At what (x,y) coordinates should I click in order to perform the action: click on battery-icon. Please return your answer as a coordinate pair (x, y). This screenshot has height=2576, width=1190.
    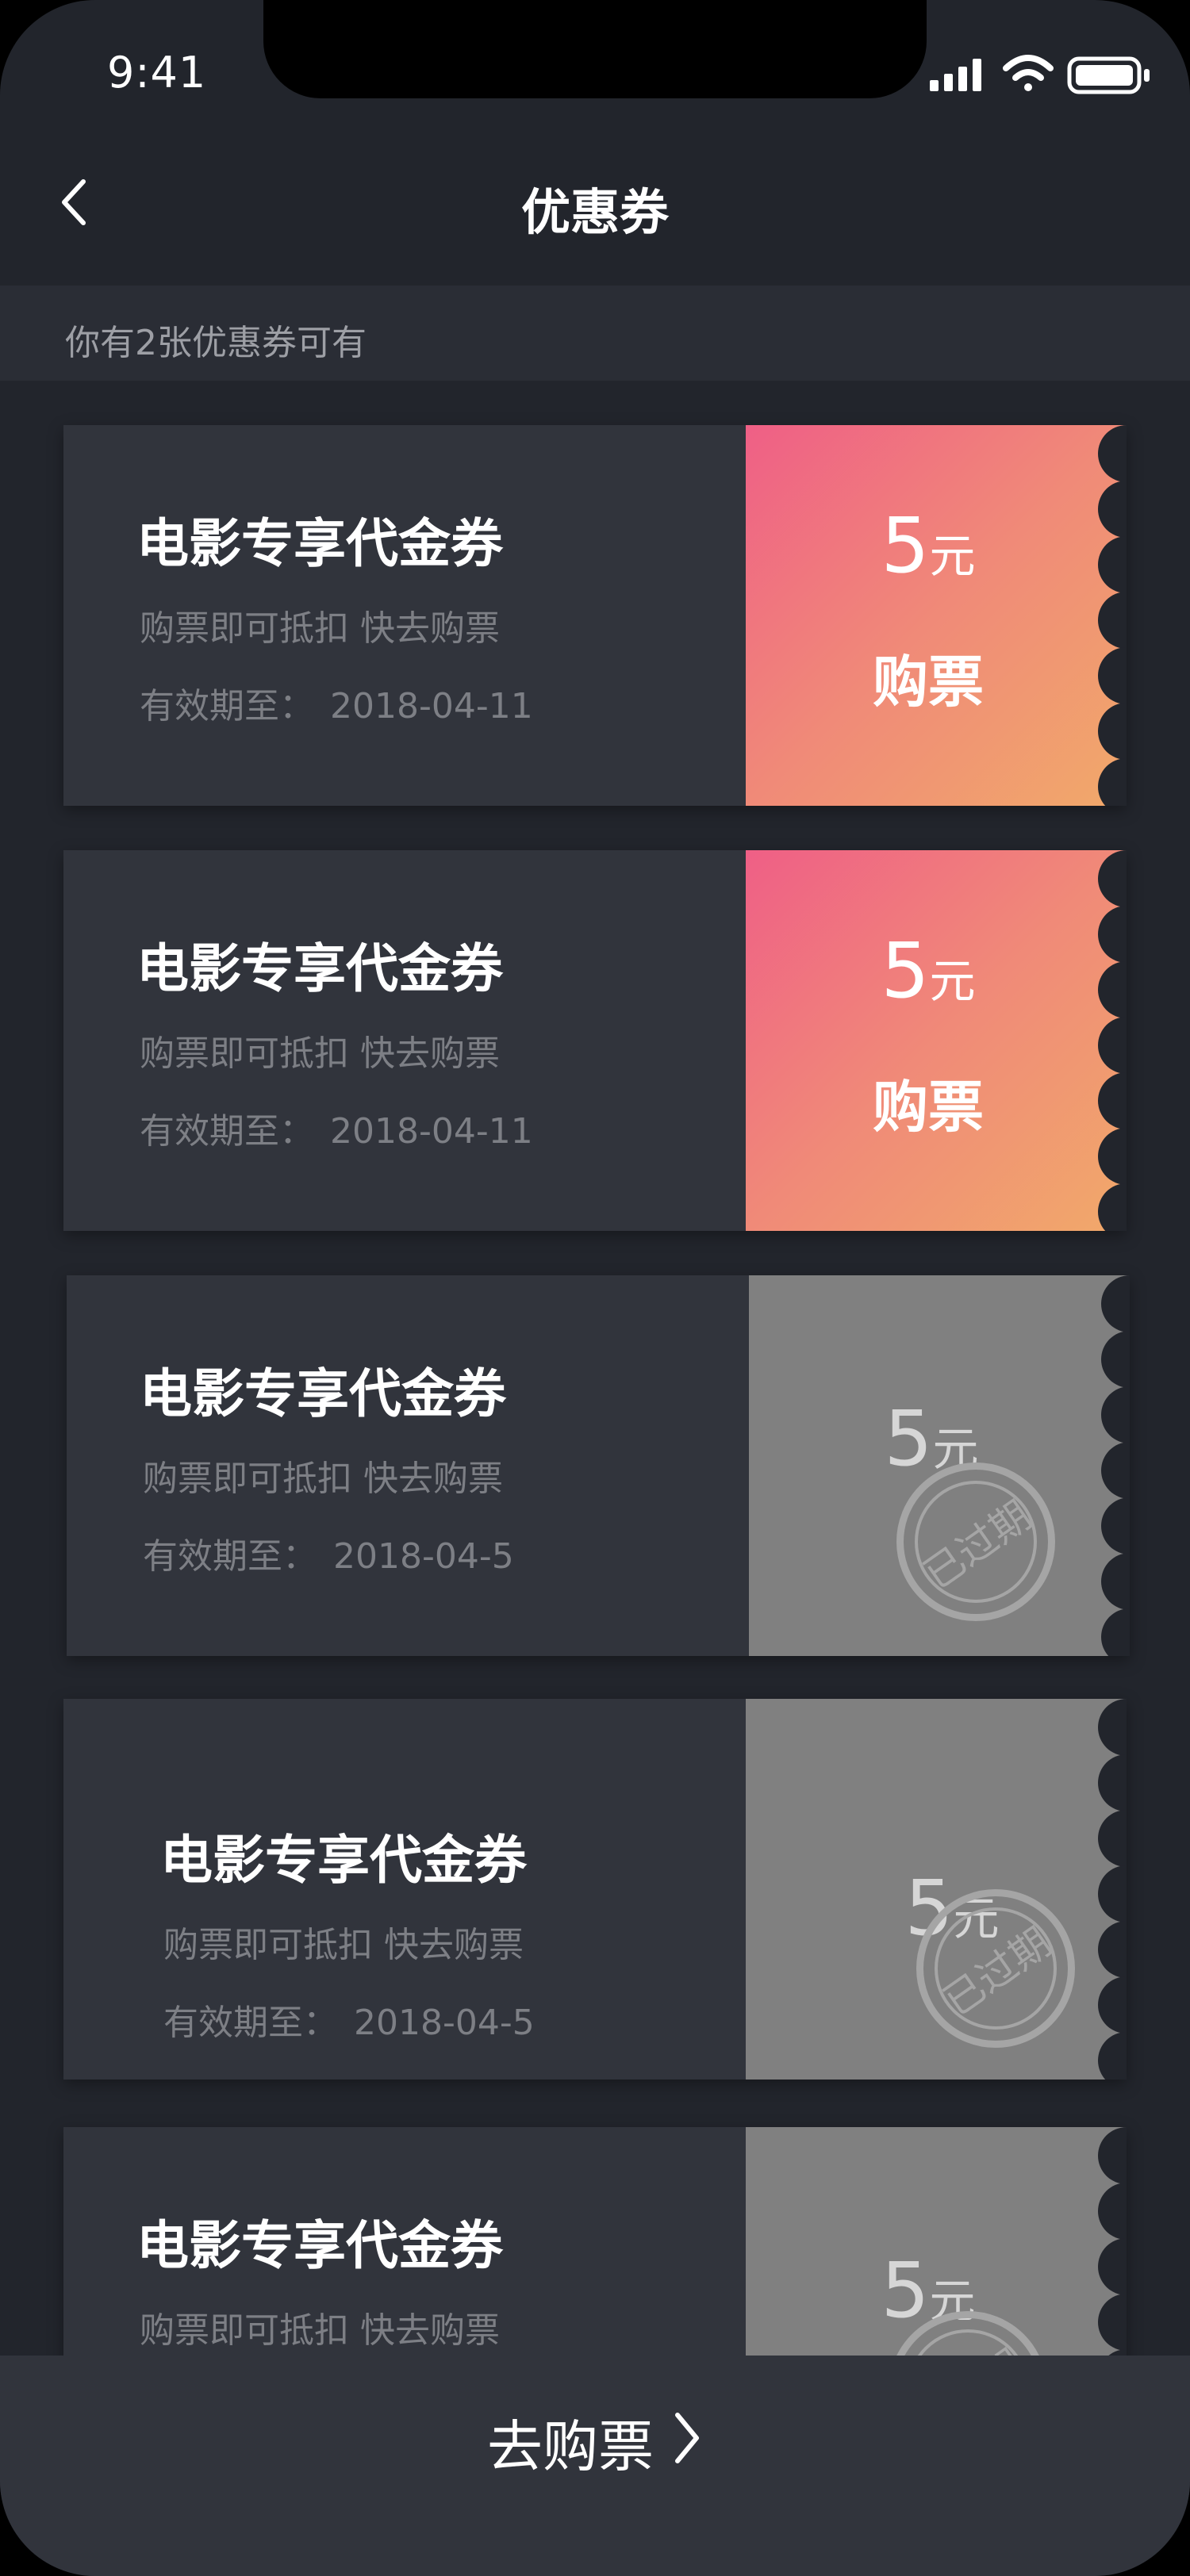
    Looking at the image, I should click on (1108, 75).